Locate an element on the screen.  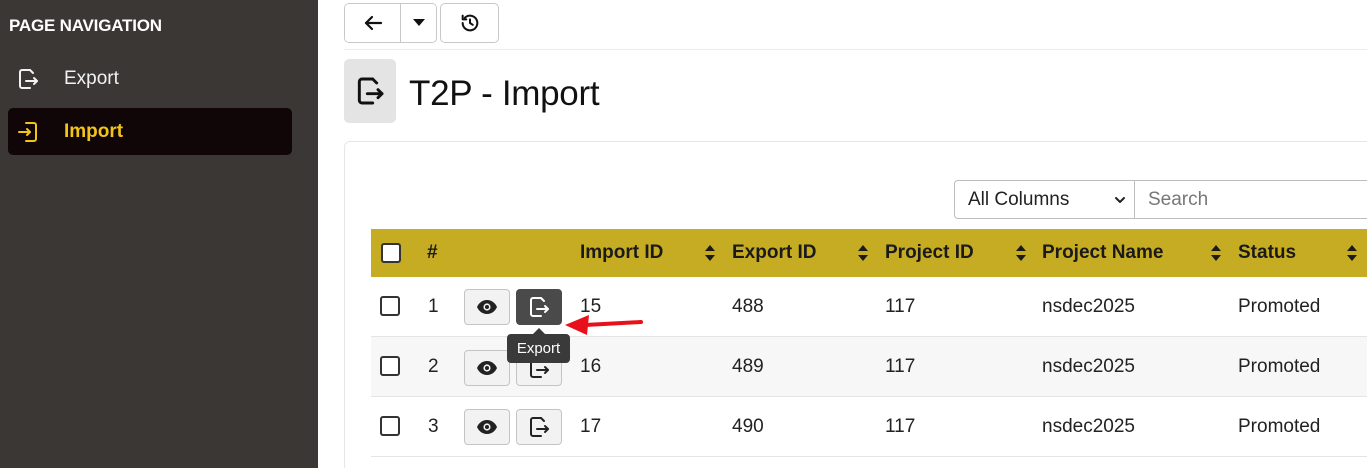
export-tooltip: Export is located at coordinates (538, 345).